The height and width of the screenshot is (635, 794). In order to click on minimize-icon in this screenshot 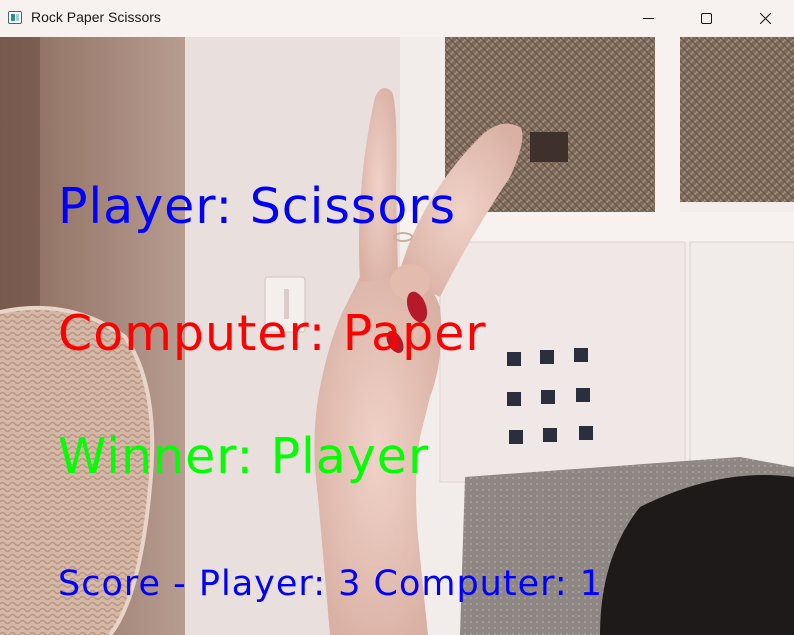, I will do `click(648, 18)`.